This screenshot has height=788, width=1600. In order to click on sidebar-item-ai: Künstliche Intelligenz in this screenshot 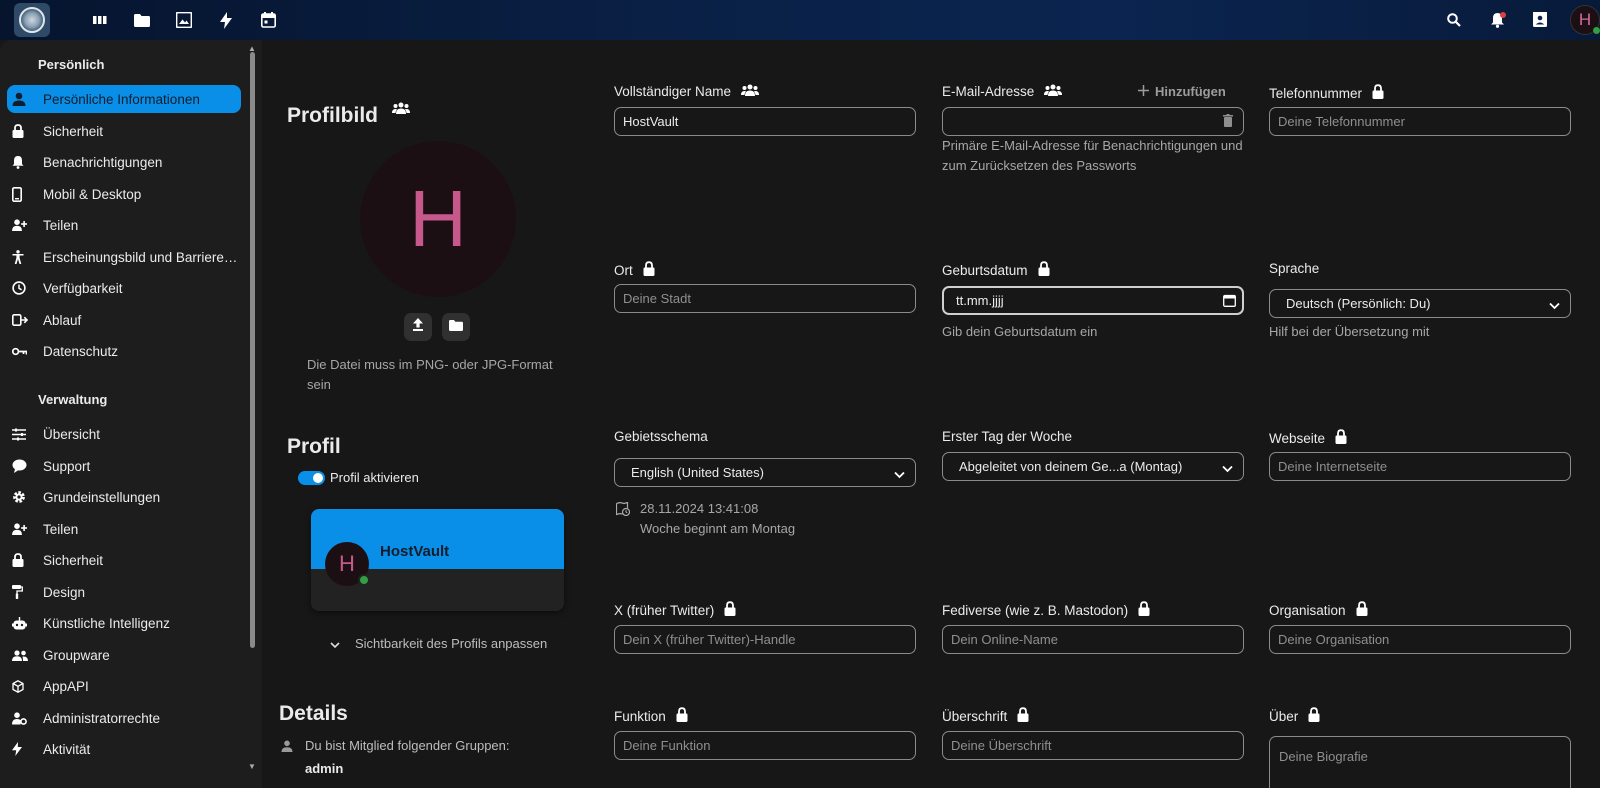, I will do `click(124, 623)`.